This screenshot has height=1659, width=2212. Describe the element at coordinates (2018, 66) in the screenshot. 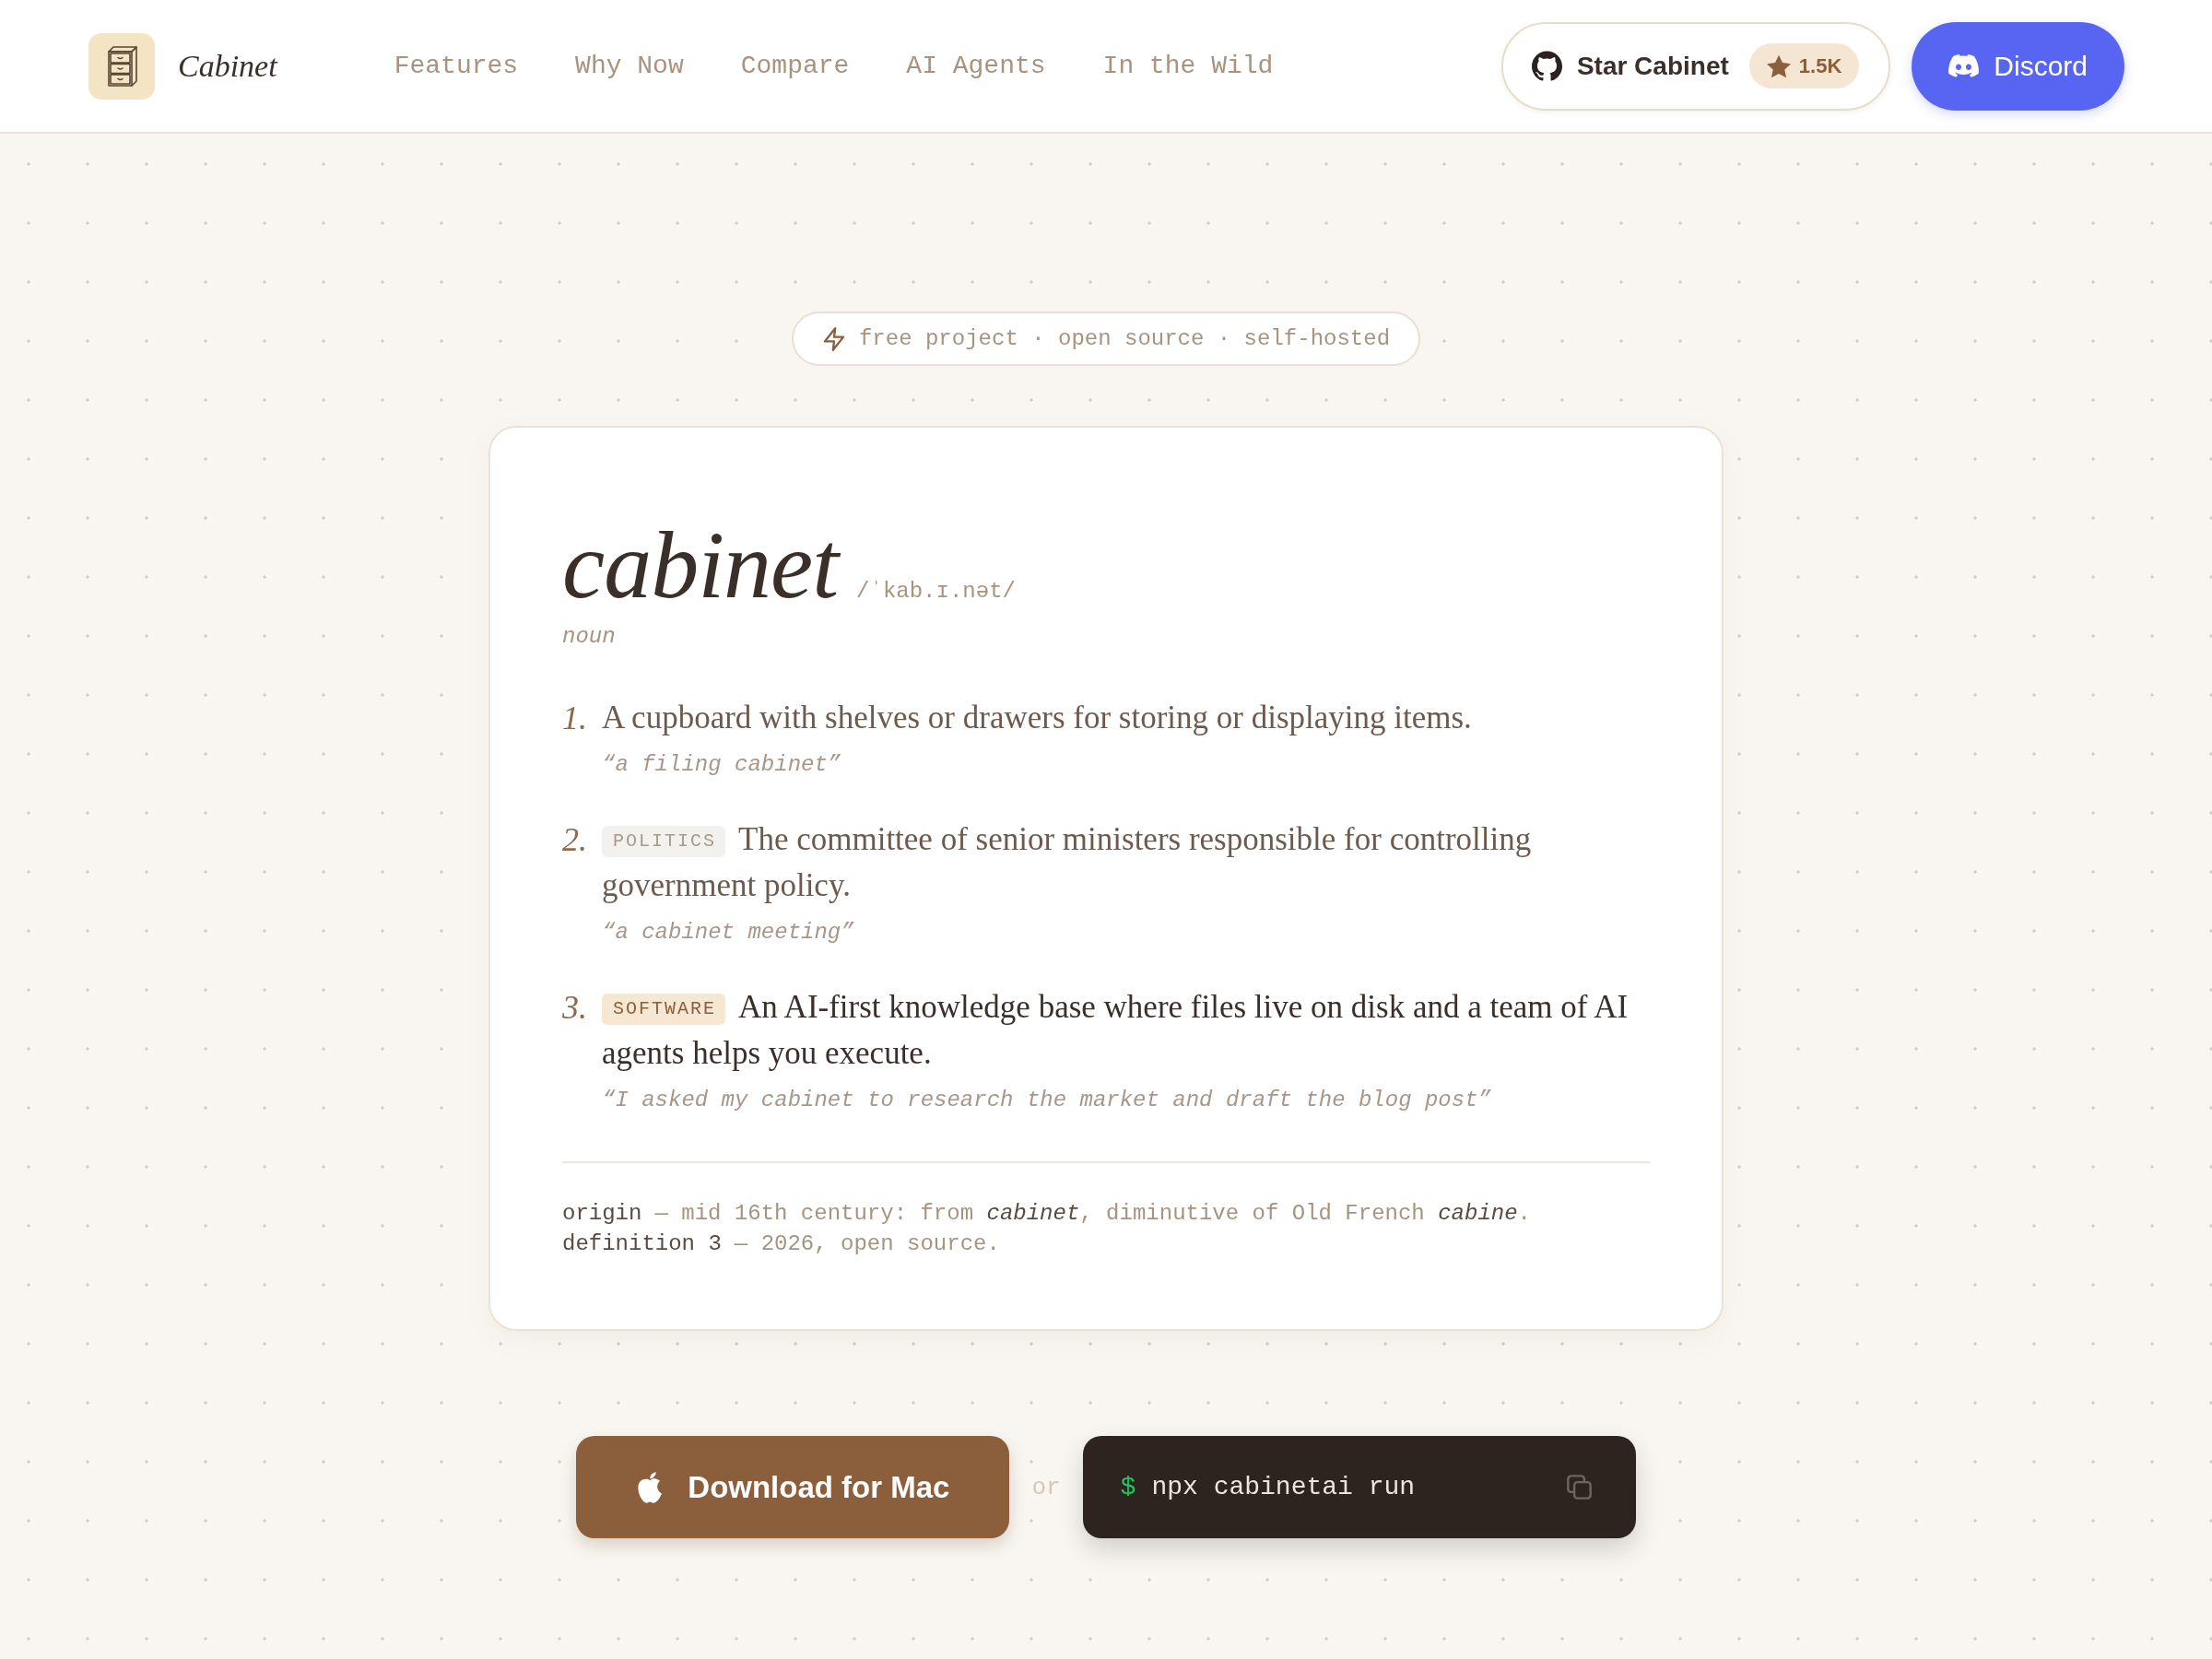

I see `discord-button: Discord` at that location.